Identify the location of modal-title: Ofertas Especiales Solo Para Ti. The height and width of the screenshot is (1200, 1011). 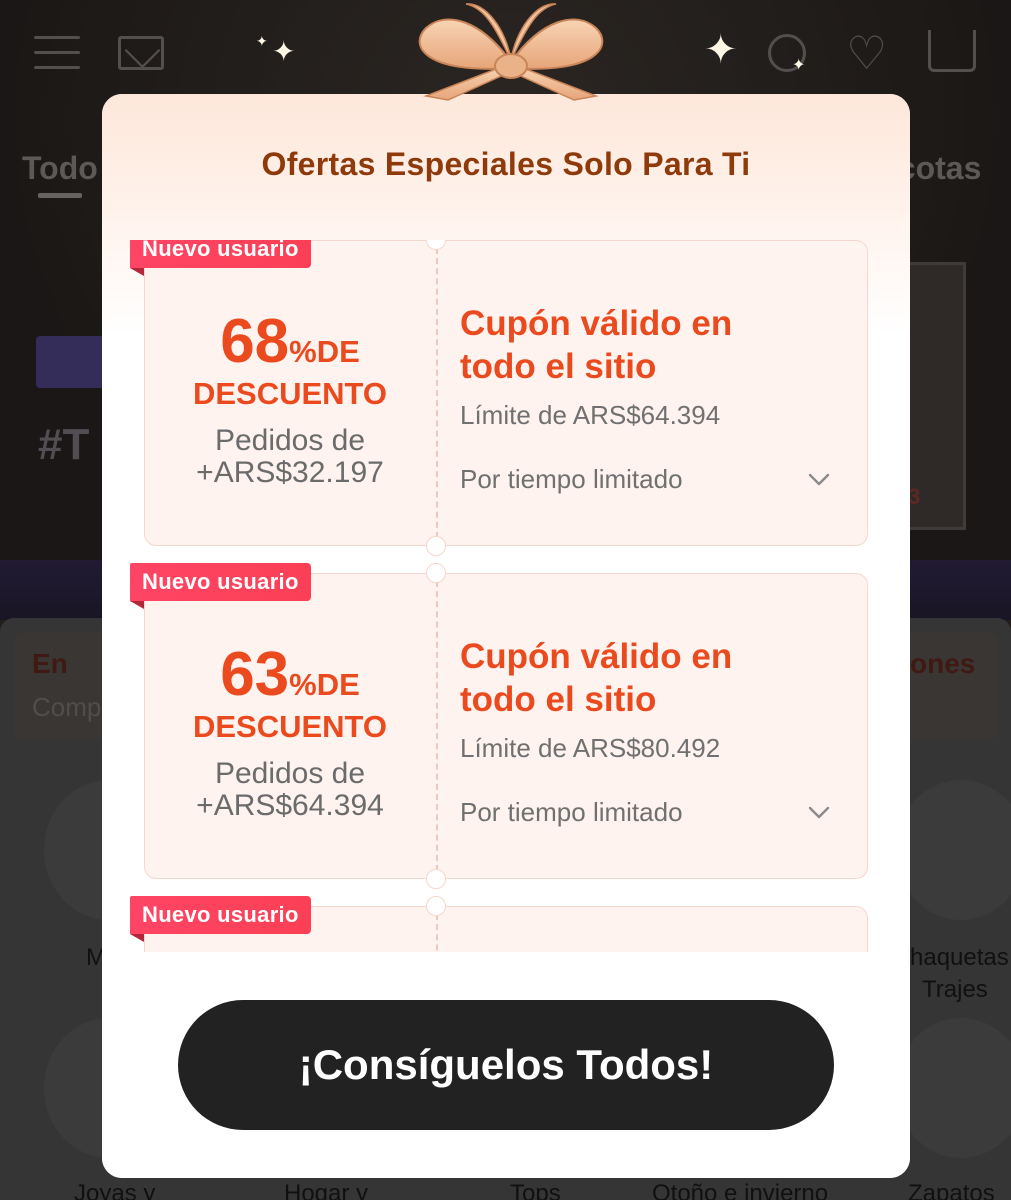
(506, 164).